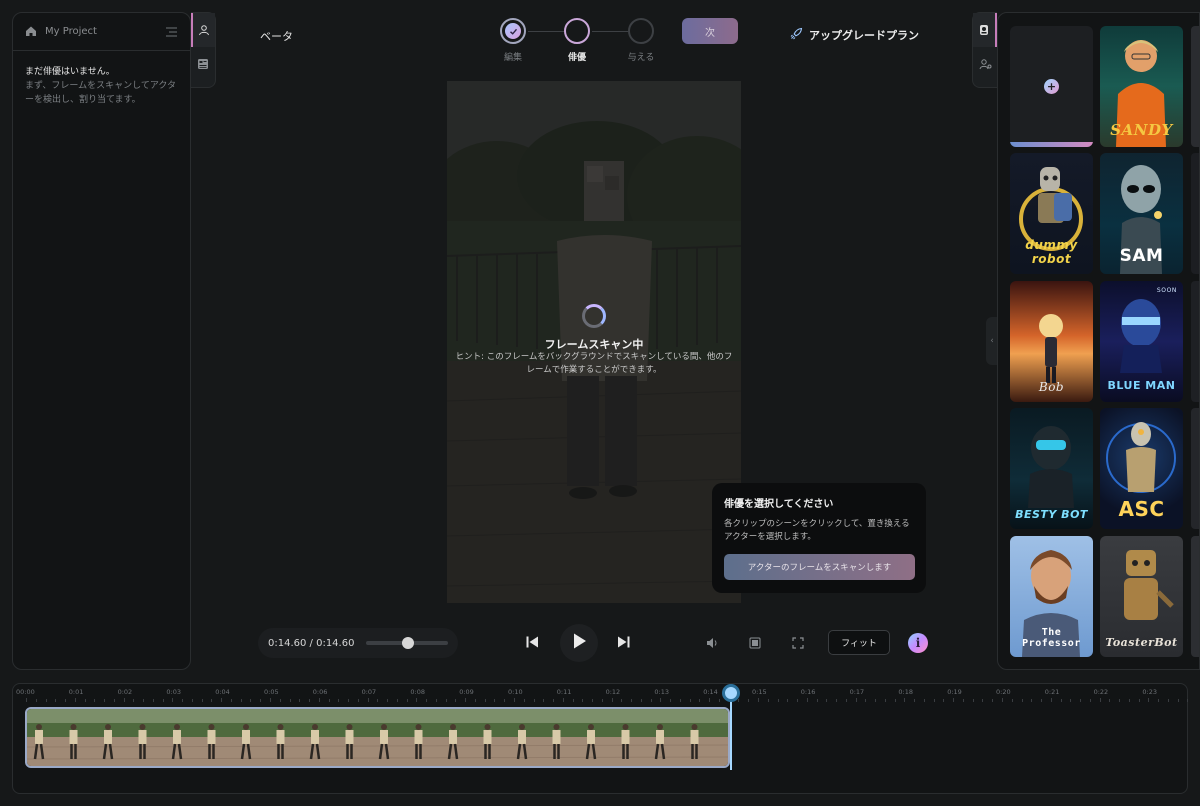  I want to click on actor-card-sandy: SANDY, so click(1141, 86).